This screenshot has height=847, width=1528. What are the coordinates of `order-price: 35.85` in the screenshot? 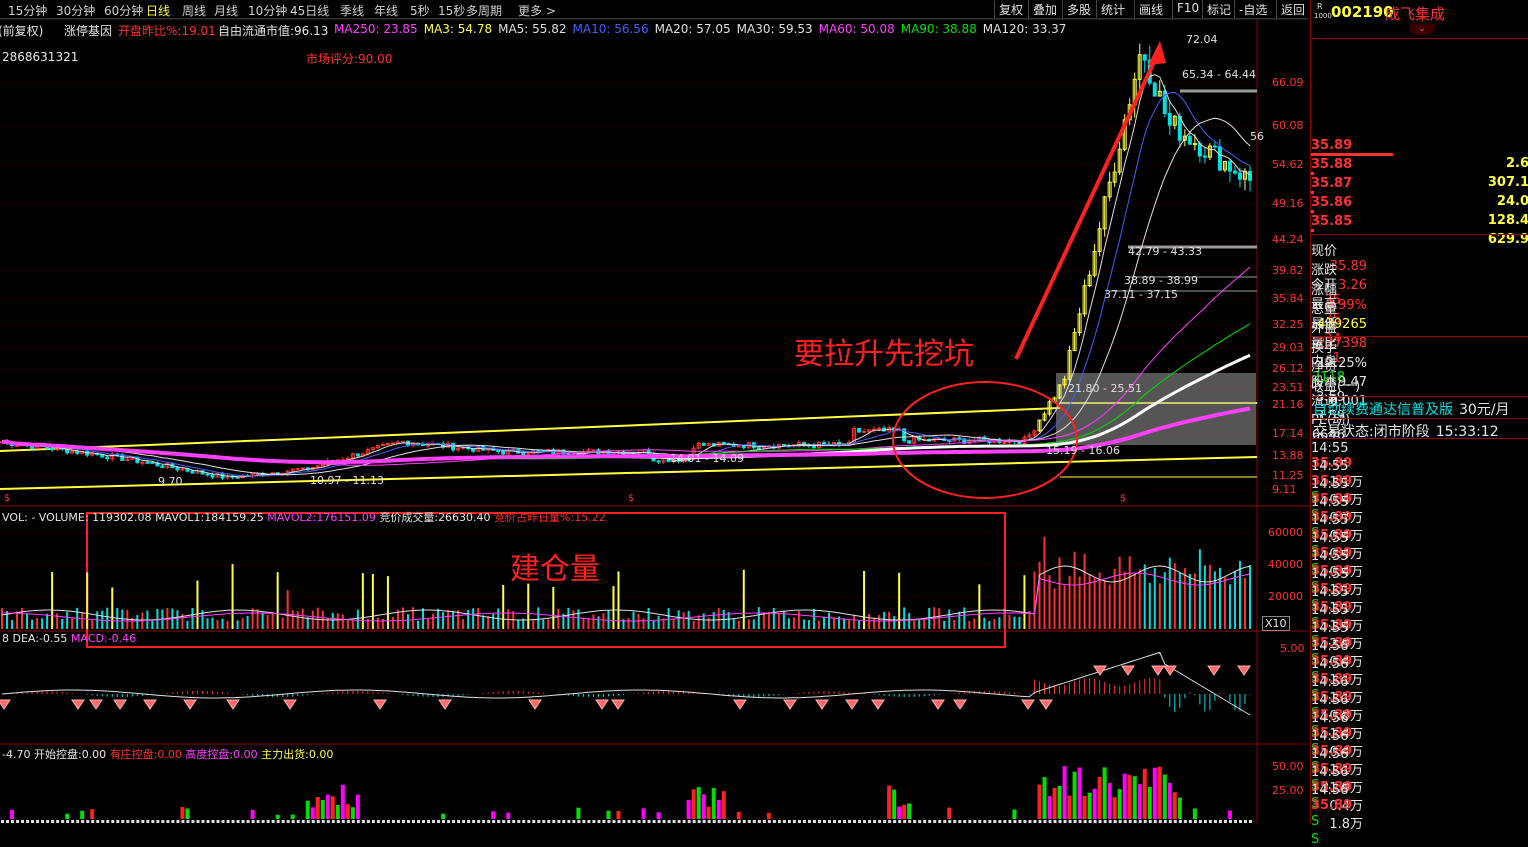 It's located at (1332, 221).